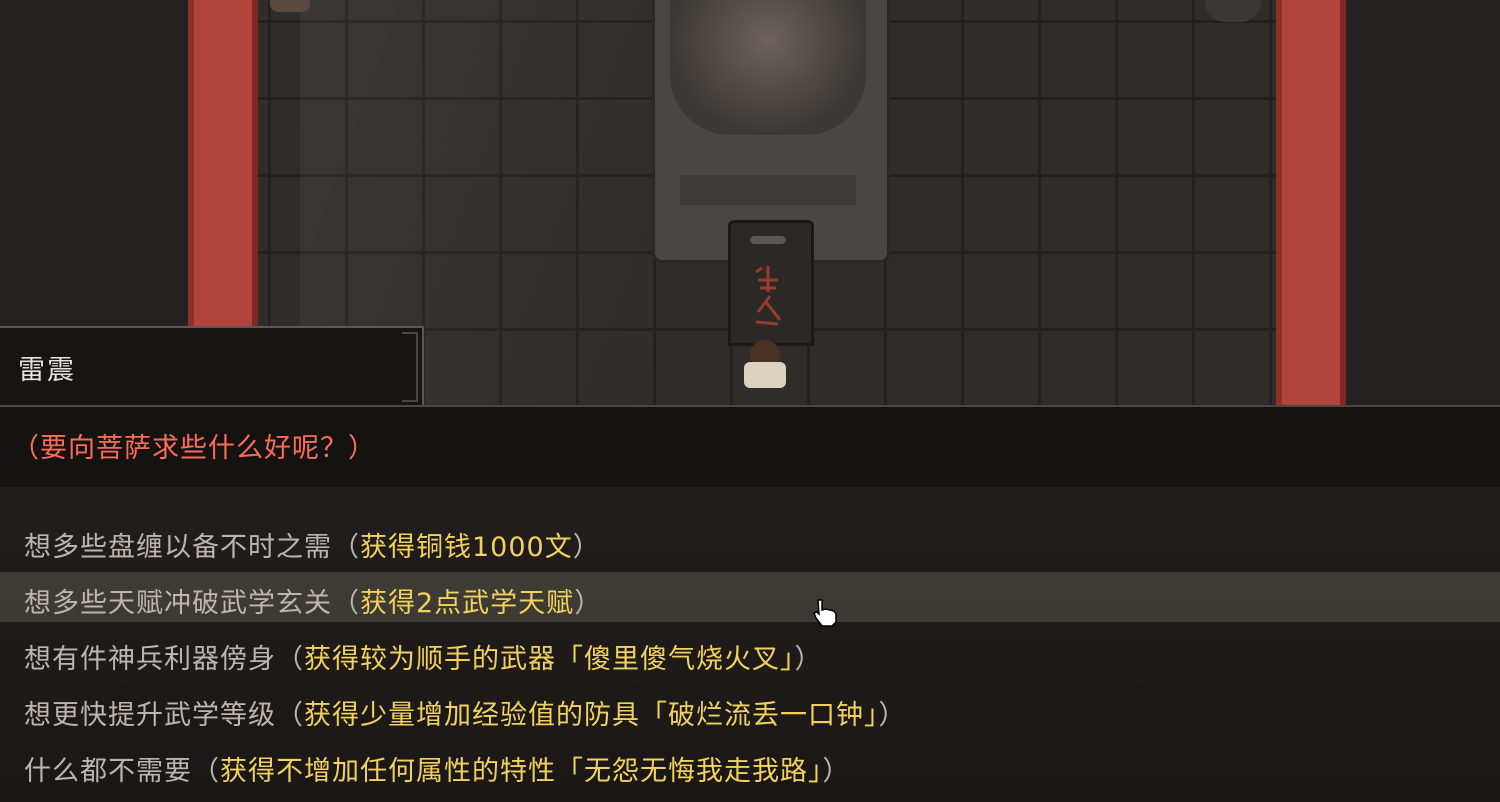 This screenshot has height=802, width=1500. What do you see at coordinates (1311, 202) in the screenshot?
I see `right-red-pillar` at bounding box center [1311, 202].